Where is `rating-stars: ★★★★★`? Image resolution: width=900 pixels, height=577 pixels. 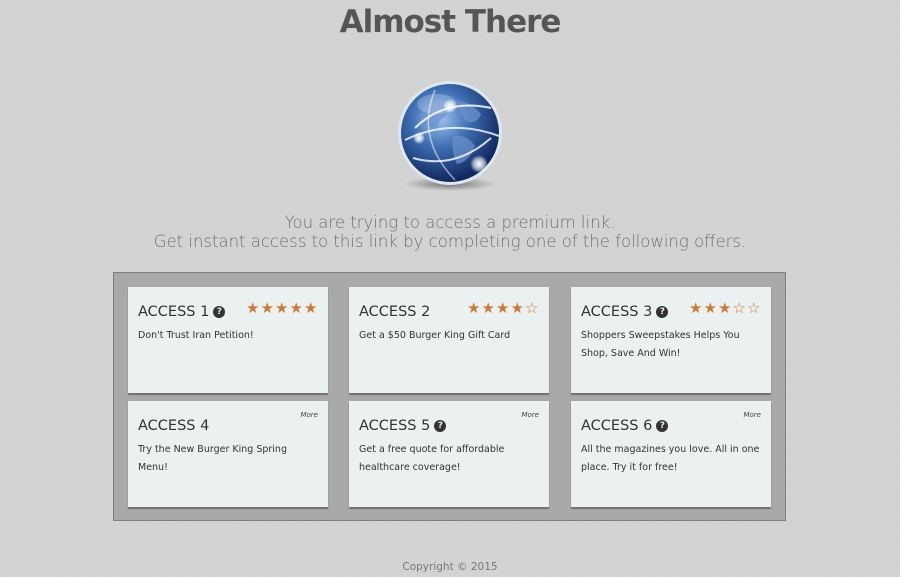 rating-stars: ★★★★★ is located at coordinates (282, 308).